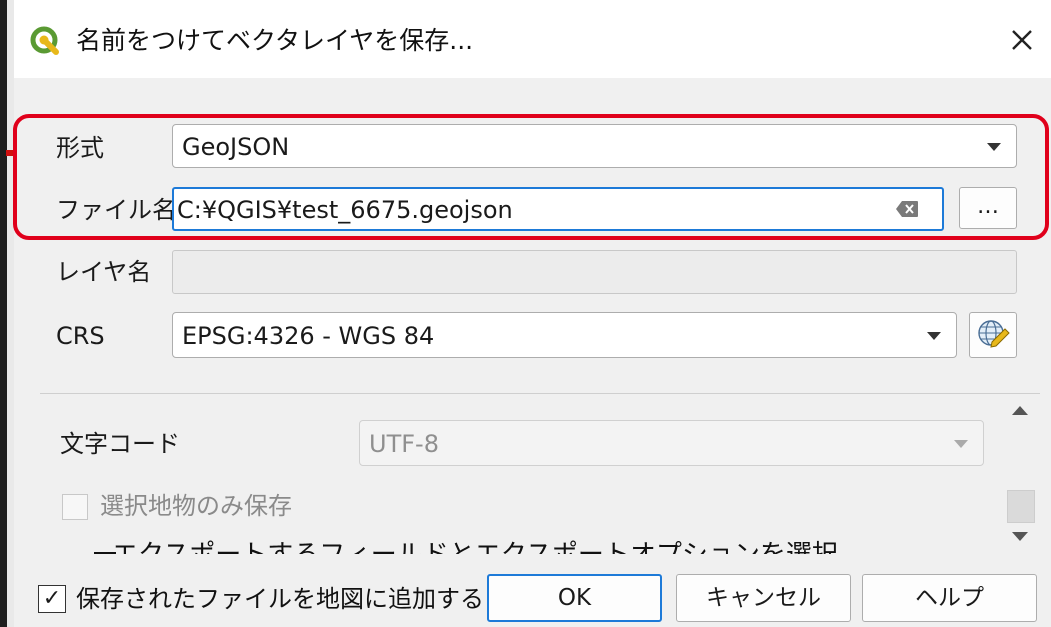 The image size is (1051, 627). I want to click on format-label: 形式, so click(80, 148).